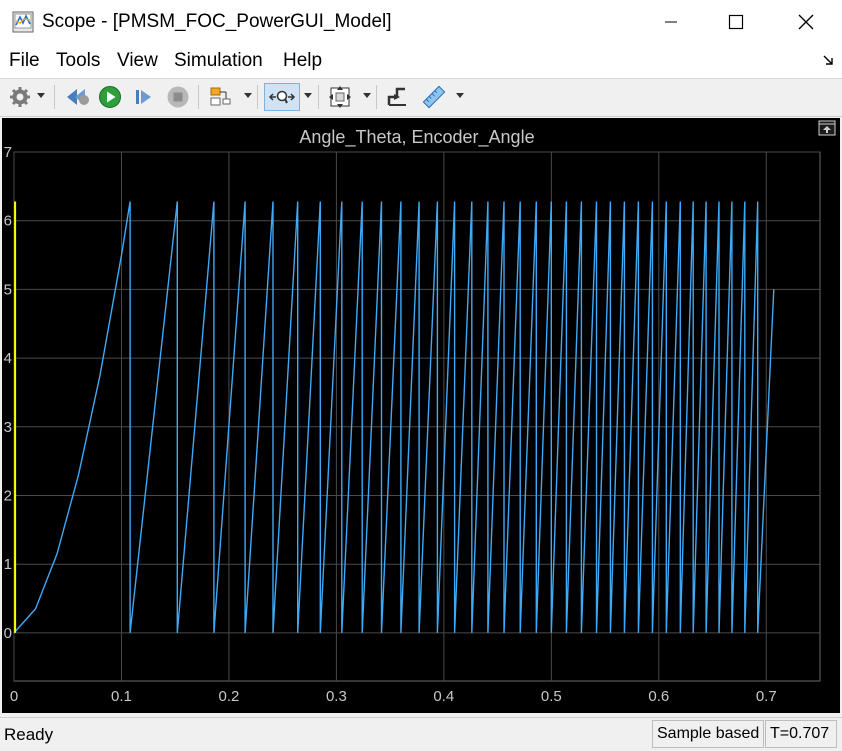 This screenshot has height=751, width=842. What do you see at coordinates (421, 734) in the screenshot?
I see `status-bar: Ready Sample based T=0.707` at bounding box center [421, 734].